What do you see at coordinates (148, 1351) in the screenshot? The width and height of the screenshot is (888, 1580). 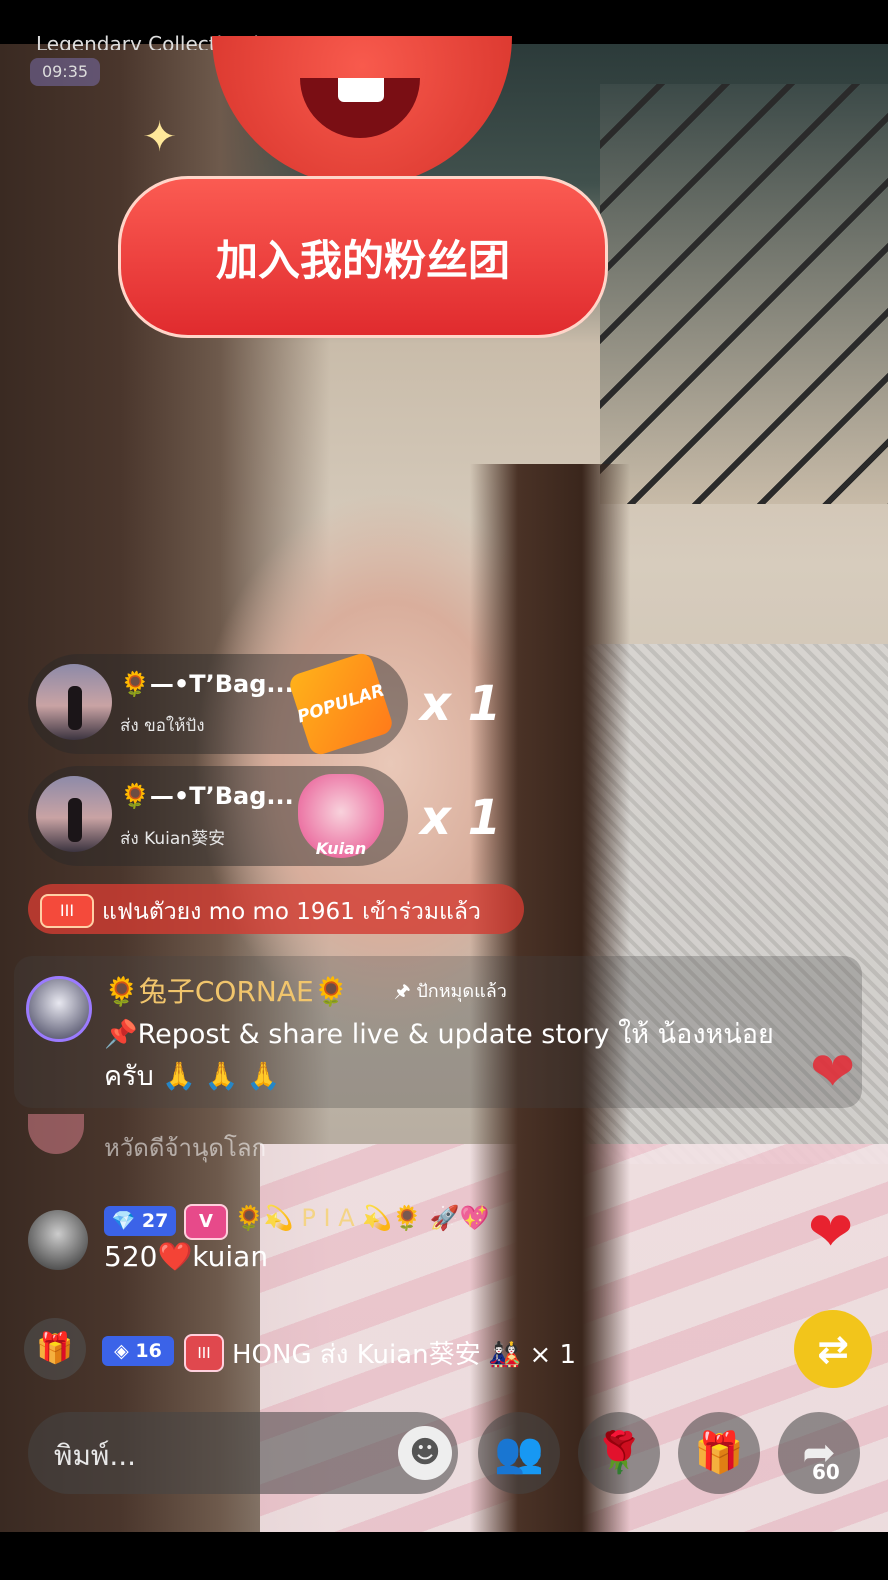 I see `level-number: 16` at bounding box center [148, 1351].